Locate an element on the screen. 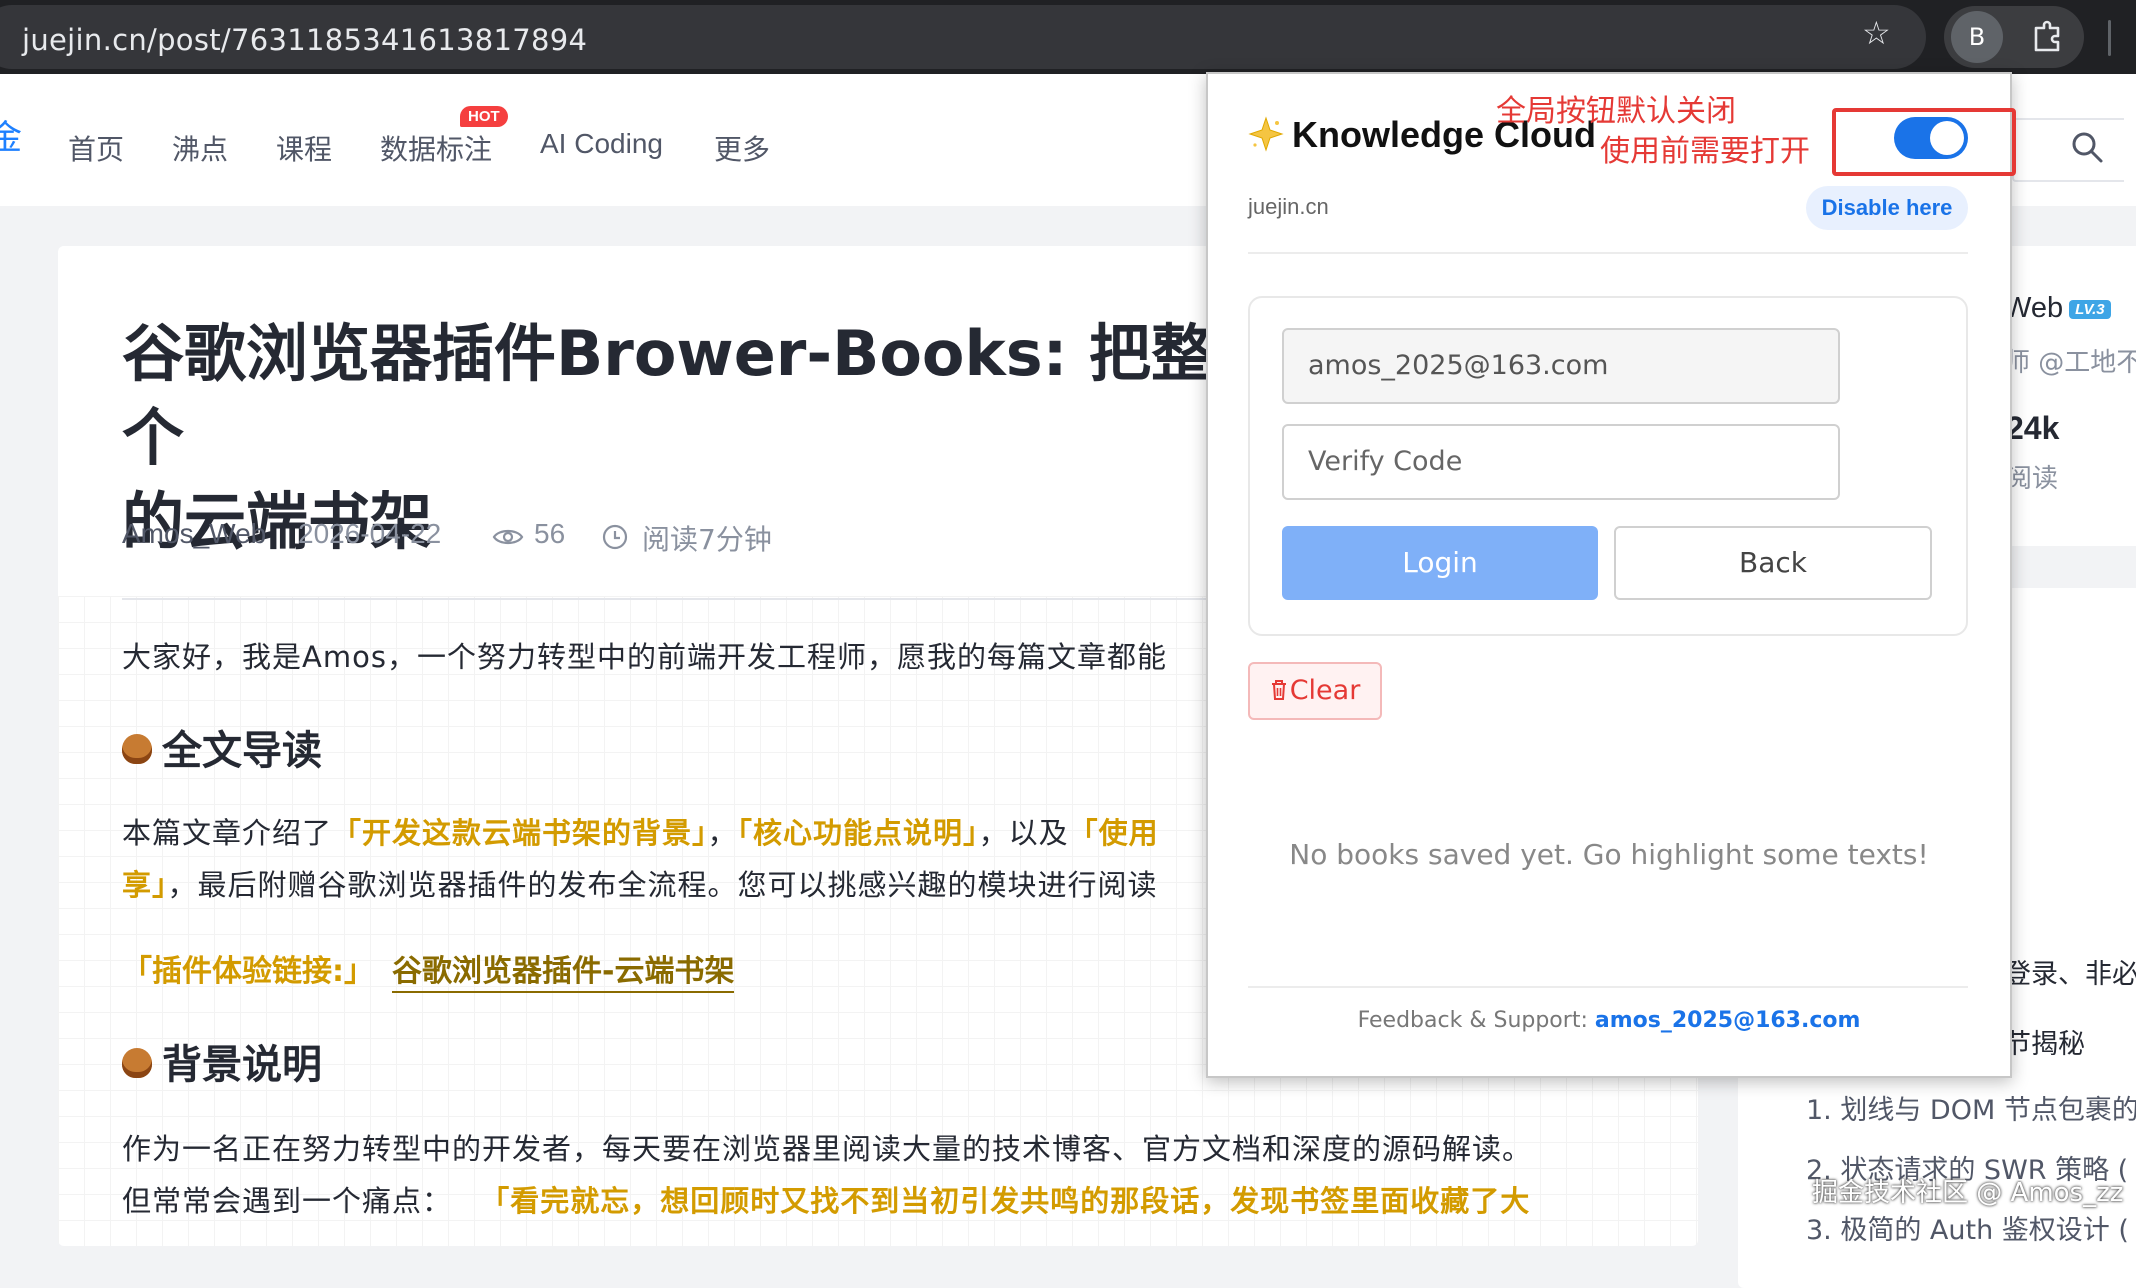  section-heading-guide: 全文导读 is located at coordinates (222, 747).